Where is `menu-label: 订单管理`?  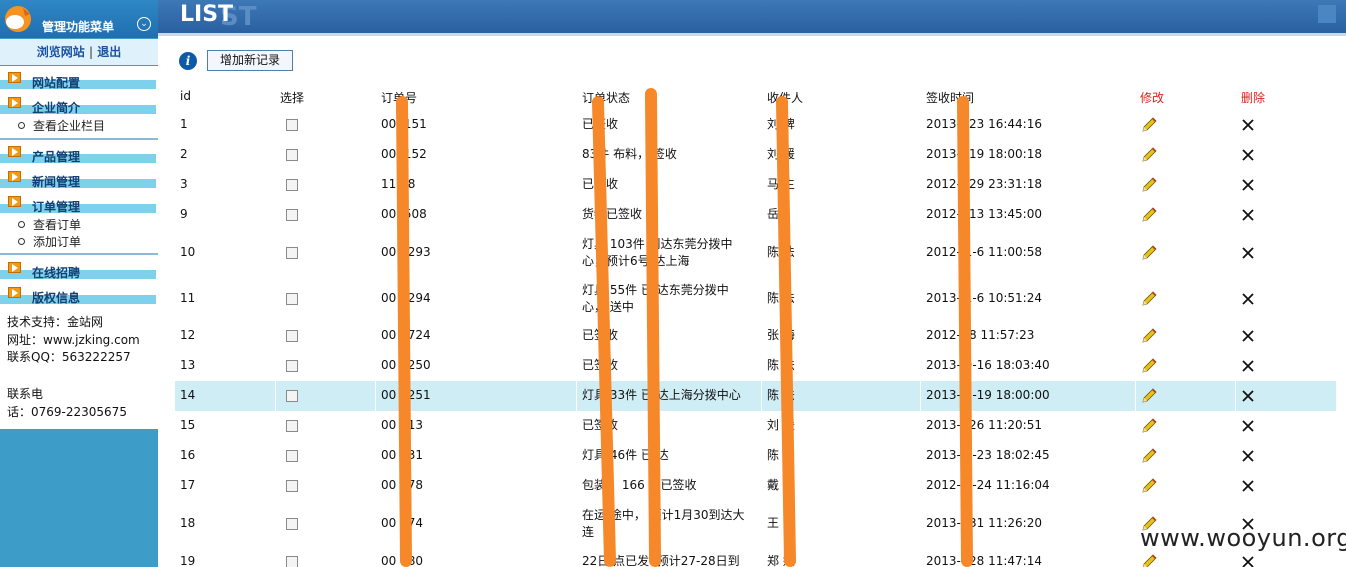
menu-label: 订单管理 is located at coordinates (56, 207).